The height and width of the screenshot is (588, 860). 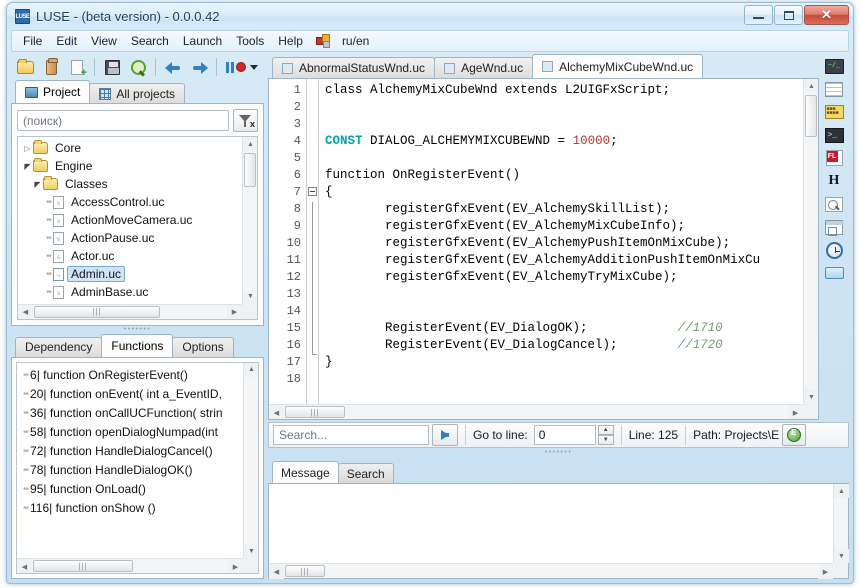 What do you see at coordinates (758, 15) in the screenshot?
I see `minimize-button` at bounding box center [758, 15].